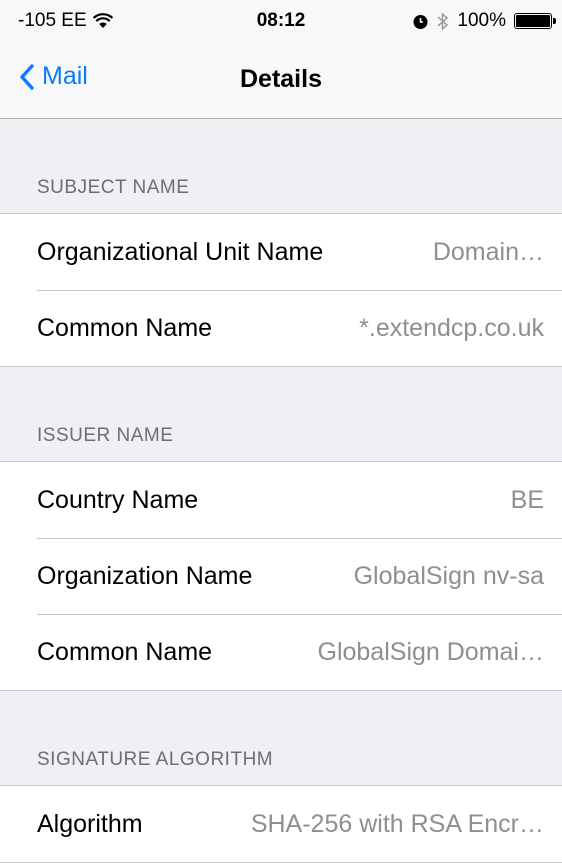  Describe the element at coordinates (105, 435) in the screenshot. I see `section-header-label: ISSUER NAME` at that location.